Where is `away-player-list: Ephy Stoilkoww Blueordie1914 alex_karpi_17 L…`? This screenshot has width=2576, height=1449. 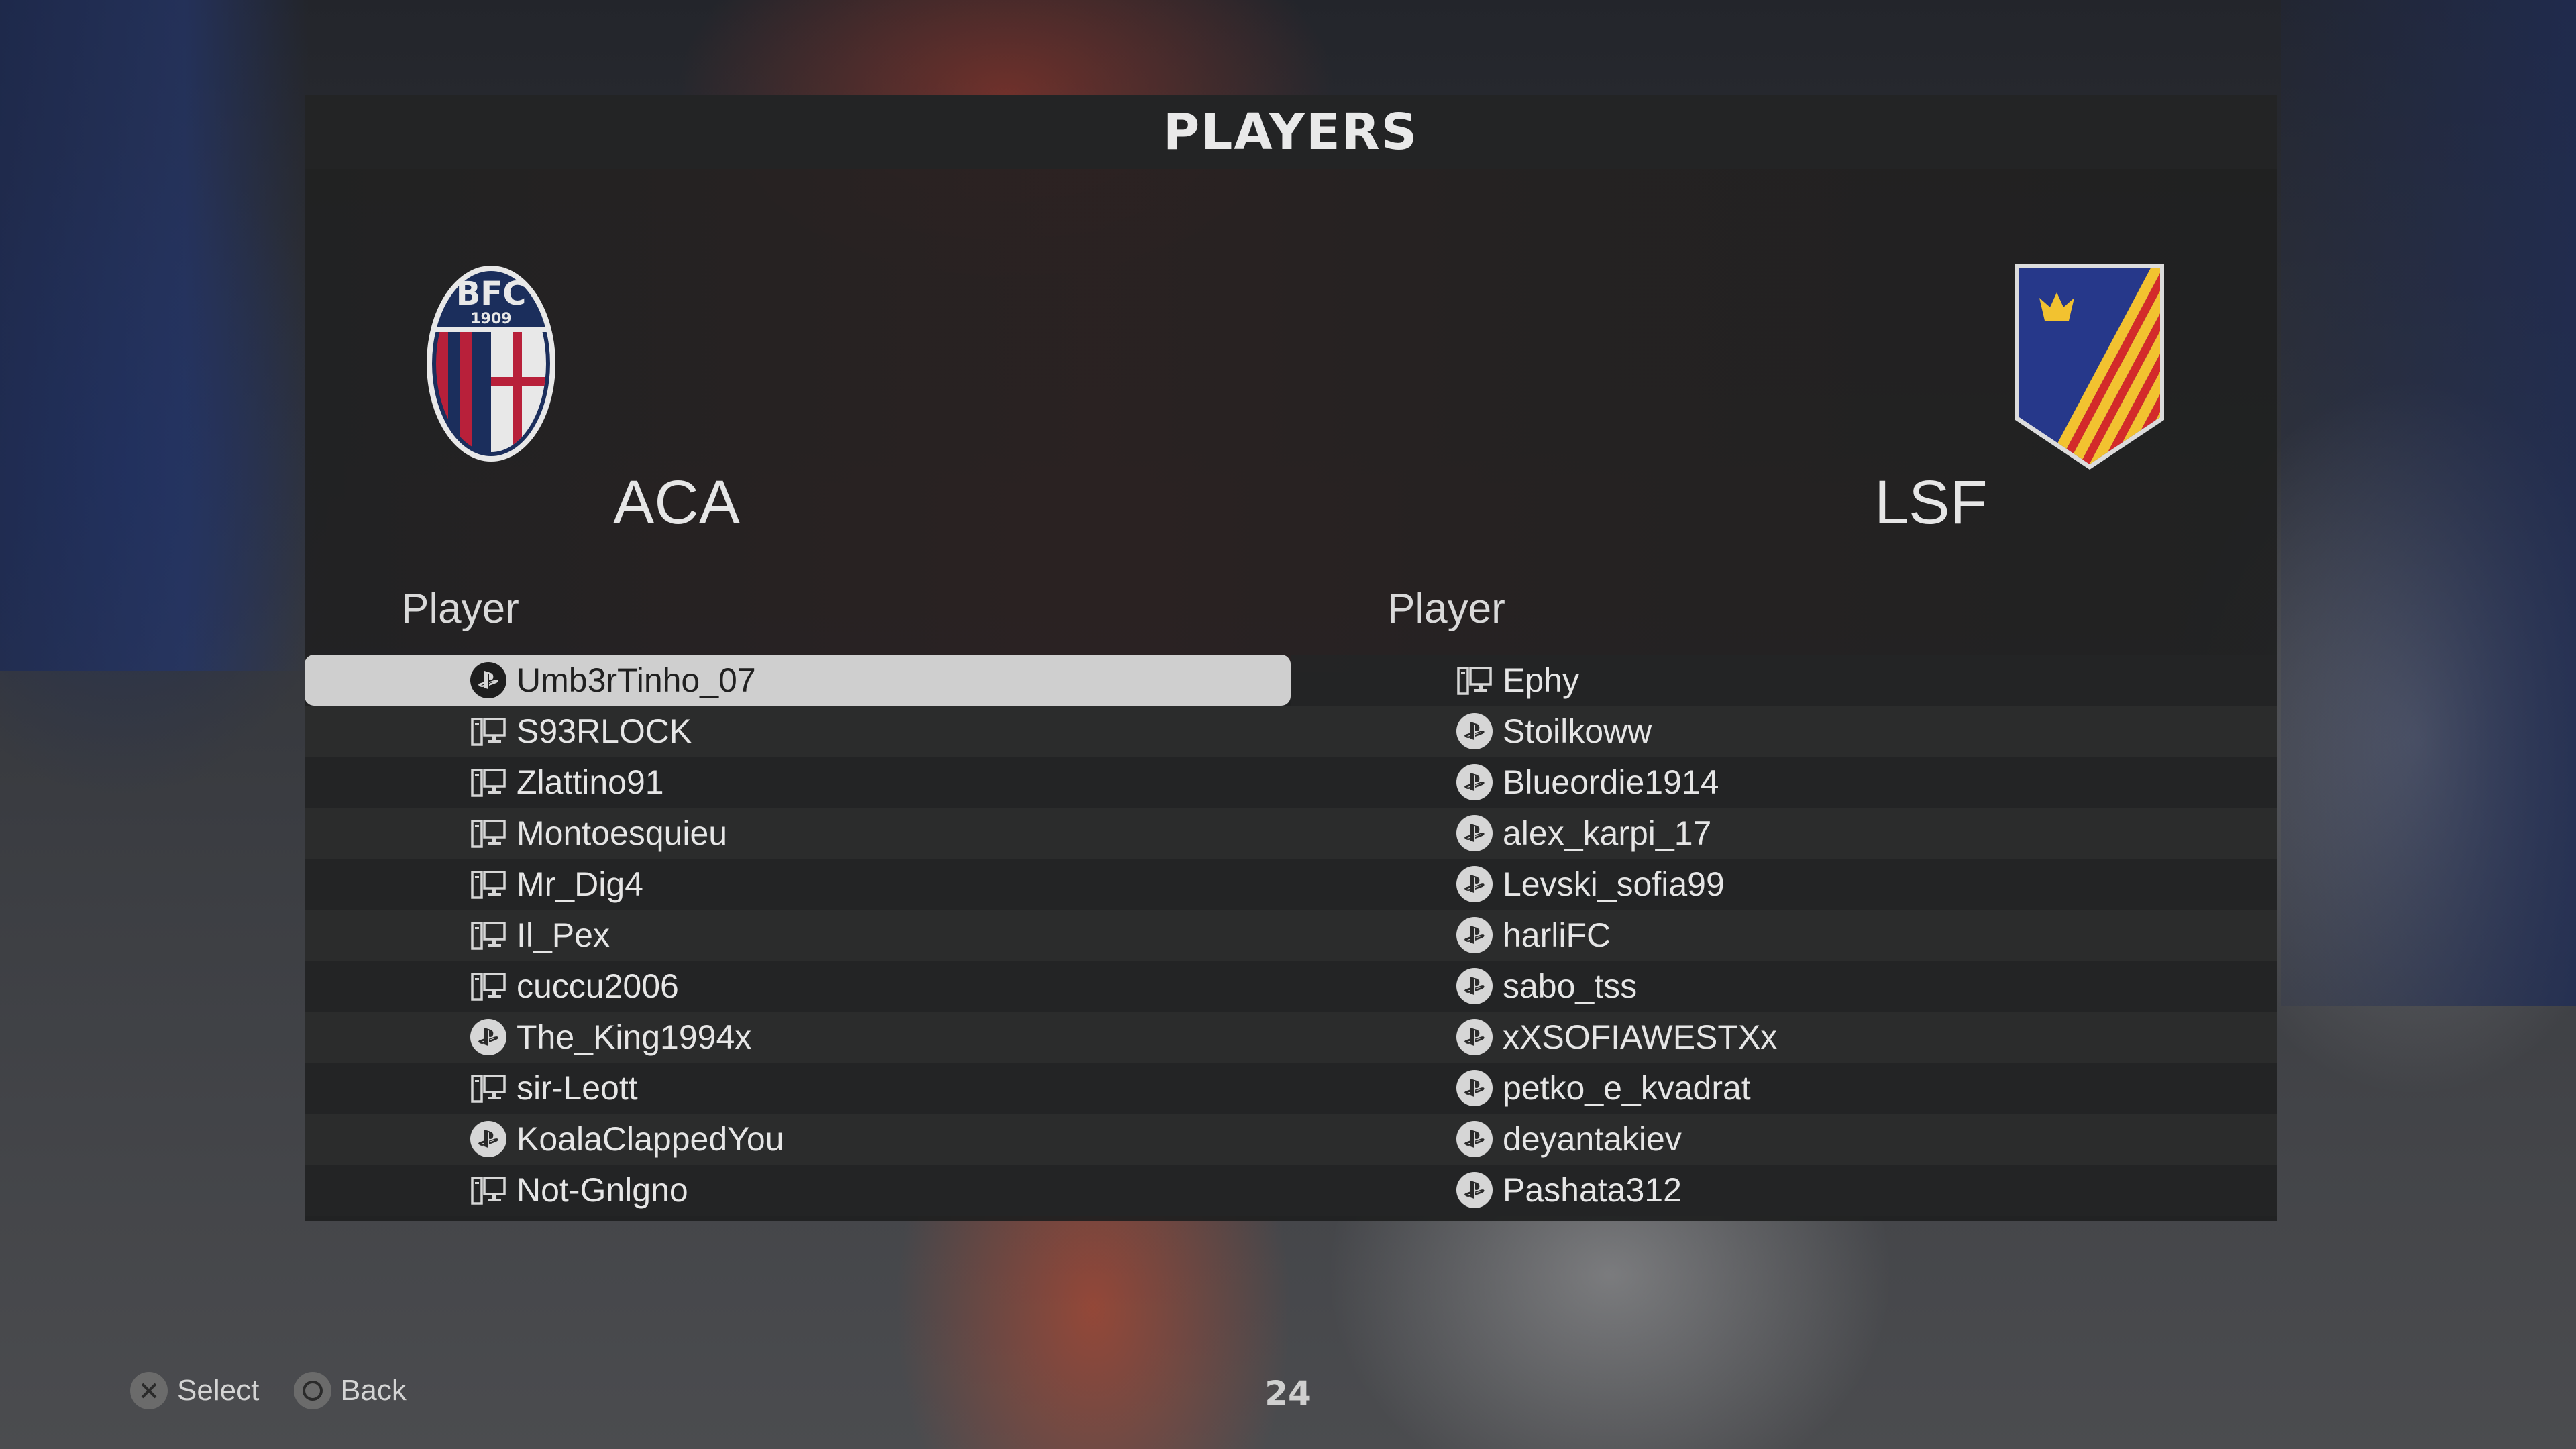
away-player-list: Ephy Stoilkoww Blueordie1914 alex_karpi_17 L… is located at coordinates (1784, 935).